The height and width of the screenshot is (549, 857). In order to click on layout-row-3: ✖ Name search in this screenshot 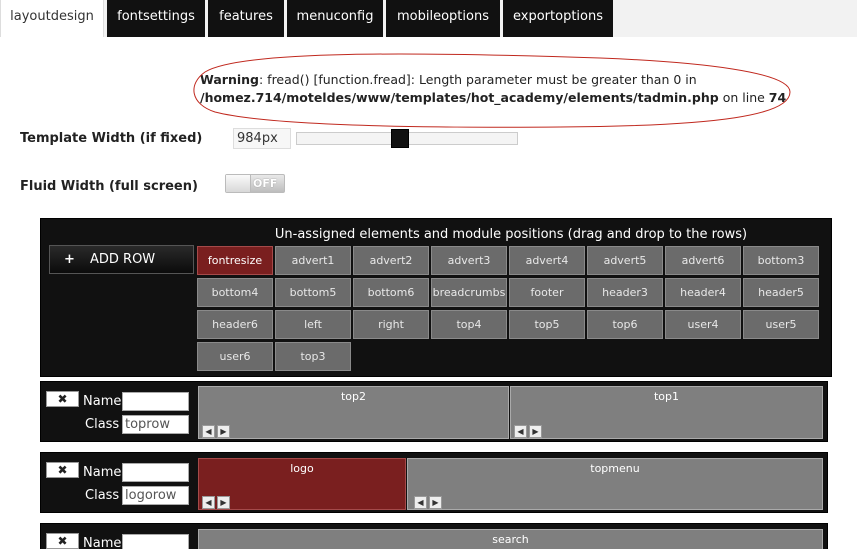, I will do `click(434, 536)`.